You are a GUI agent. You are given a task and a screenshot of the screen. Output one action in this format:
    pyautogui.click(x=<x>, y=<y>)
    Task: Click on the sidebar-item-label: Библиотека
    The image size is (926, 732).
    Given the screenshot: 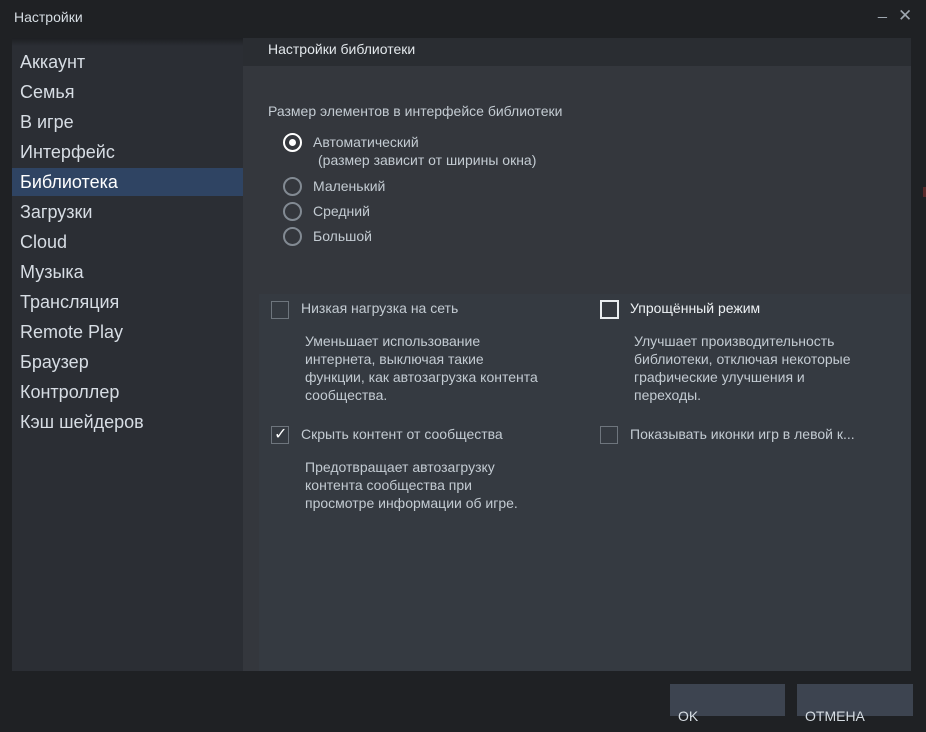 What is the action you would take?
    pyautogui.click(x=69, y=182)
    